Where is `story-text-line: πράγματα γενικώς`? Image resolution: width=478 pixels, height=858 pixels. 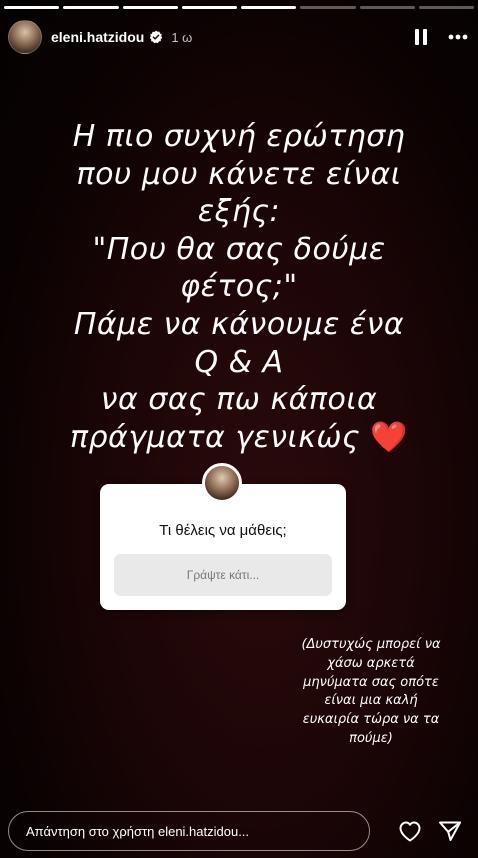
story-text-line: πράγματα γενικώς is located at coordinates (215, 437).